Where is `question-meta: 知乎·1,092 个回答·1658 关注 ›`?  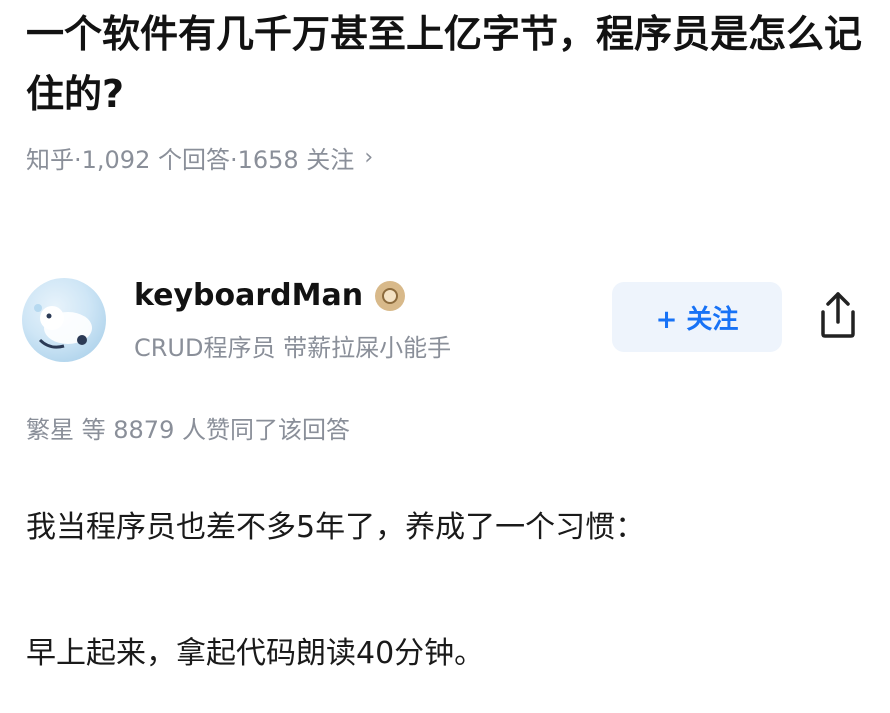
question-meta: 知乎·1,092 个回答·1658 关注 › is located at coordinates (199, 157).